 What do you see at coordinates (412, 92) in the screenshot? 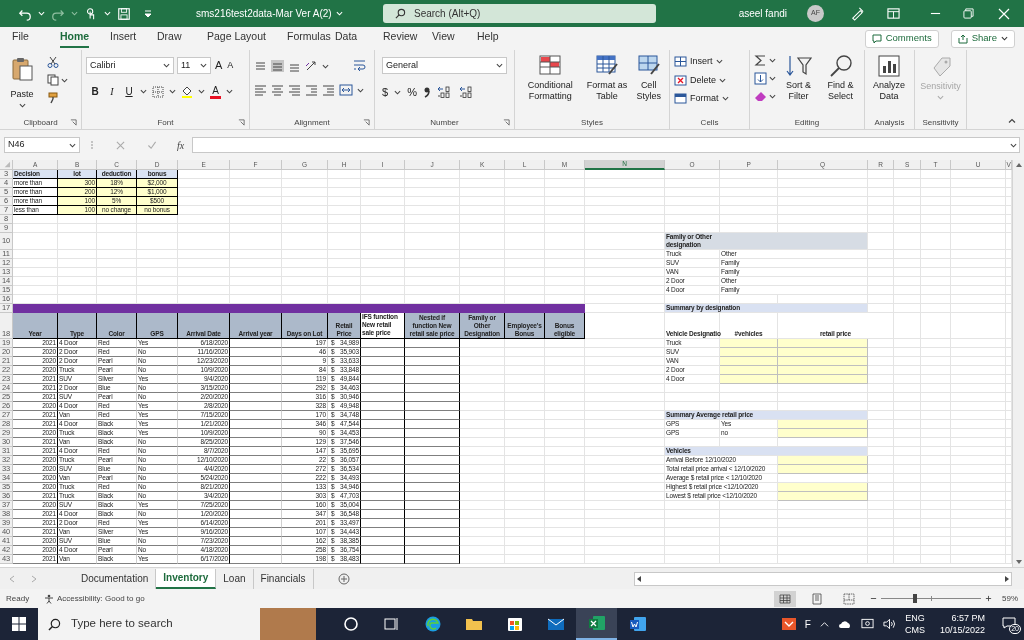
I see `percent-button: %` at bounding box center [412, 92].